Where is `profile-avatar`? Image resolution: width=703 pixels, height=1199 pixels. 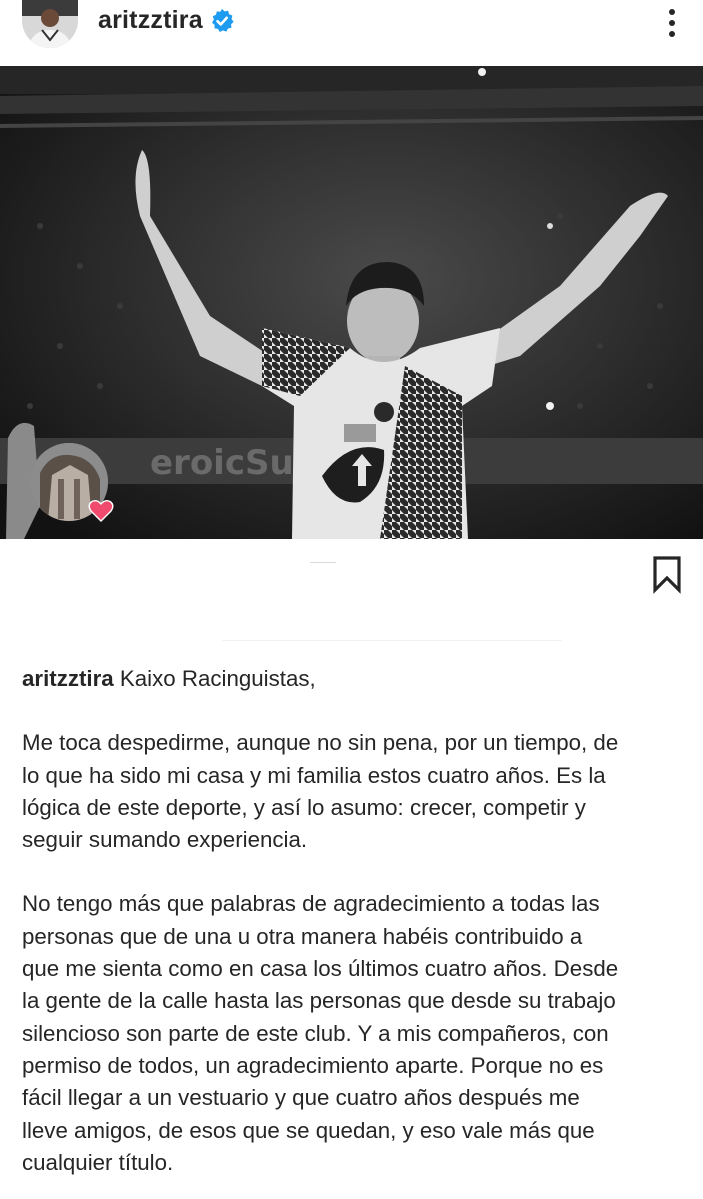 profile-avatar is located at coordinates (50, 24).